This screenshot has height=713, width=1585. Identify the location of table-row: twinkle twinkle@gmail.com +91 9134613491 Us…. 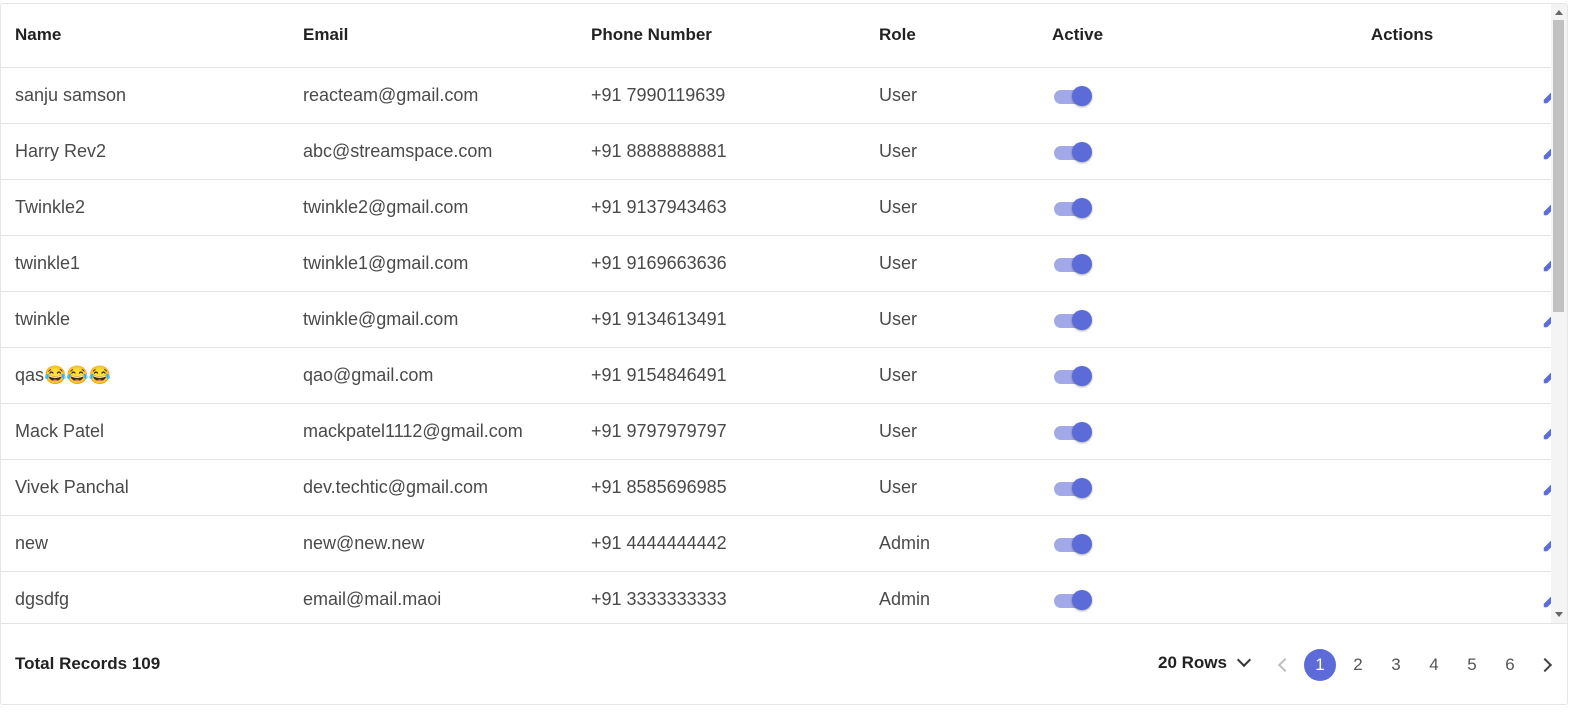
(776, 319).